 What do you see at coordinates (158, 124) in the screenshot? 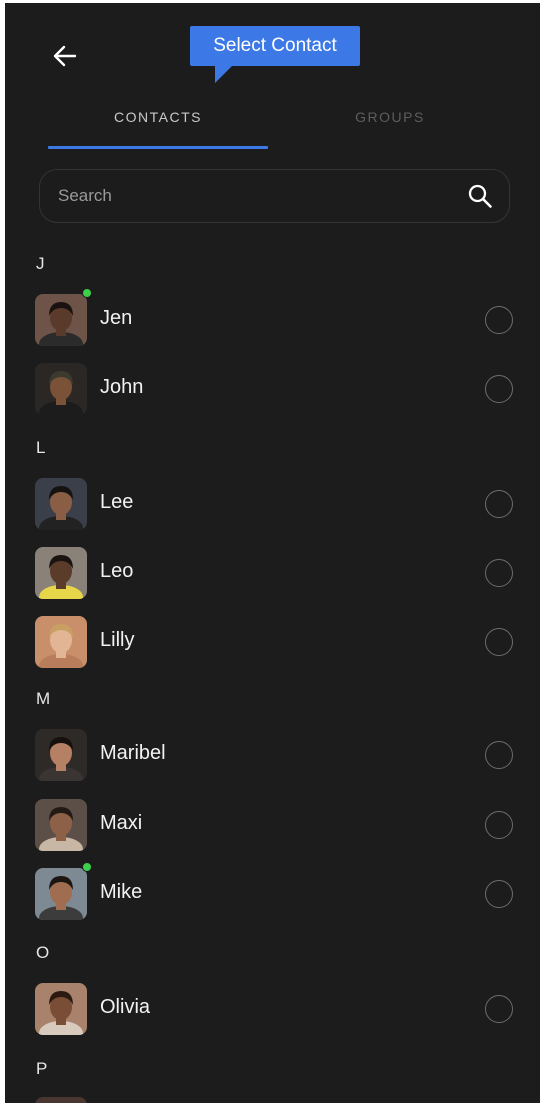
I see `tab-contacts: CONTACTS` at bounding box center [158, 124].